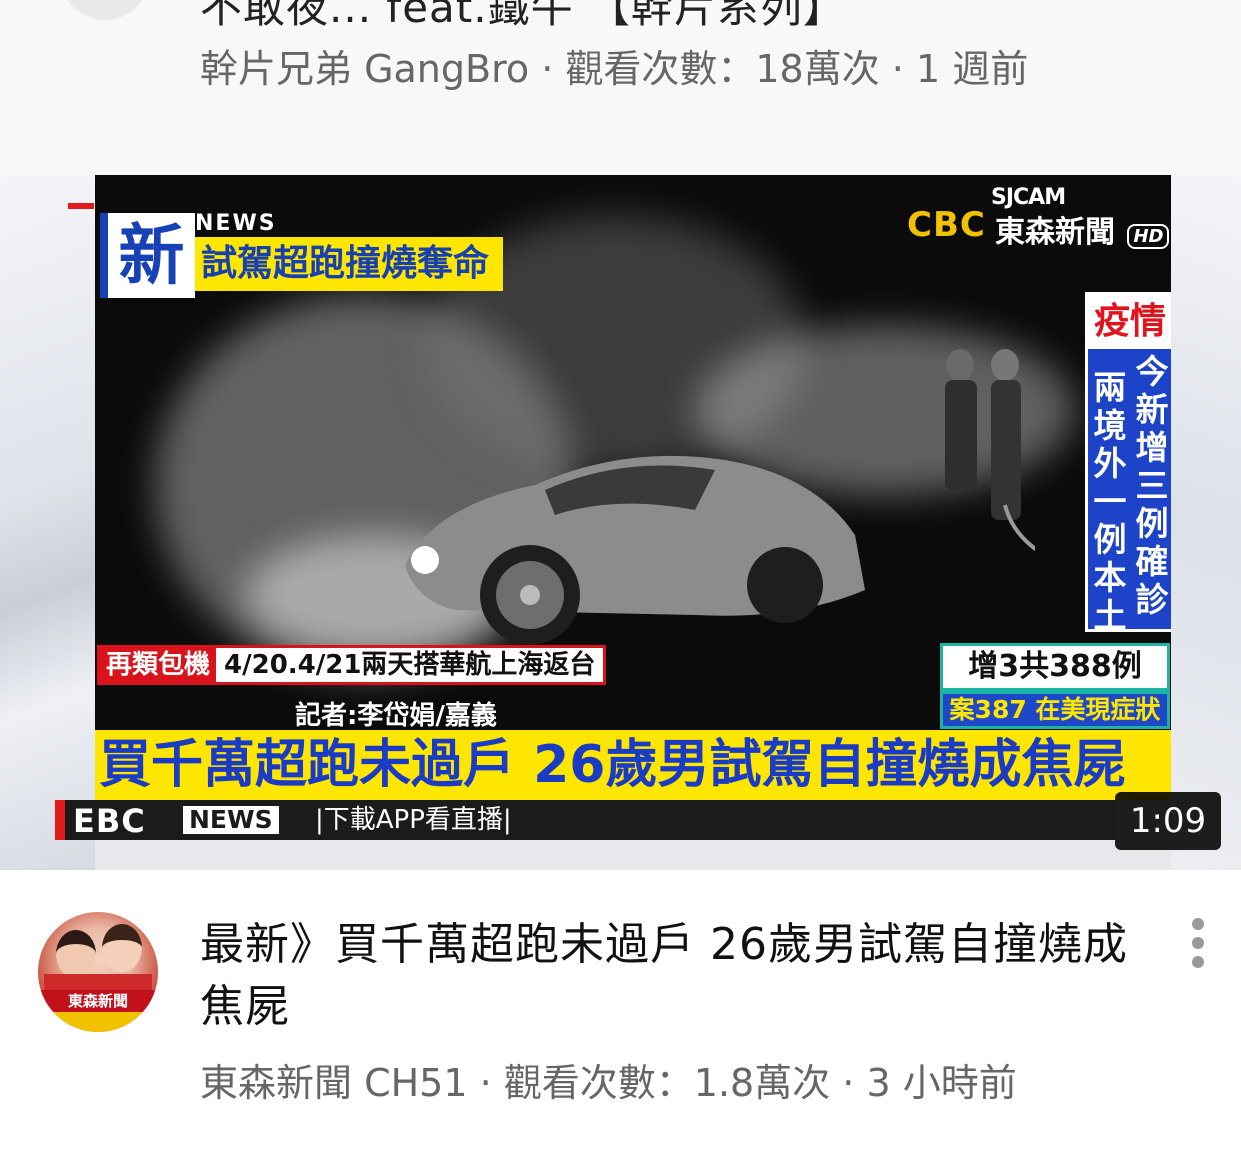 The width and height of the screenshot is (1241, 1175). I want to click on epidemic-total-count: 增3共388例, so click(1055, 667).